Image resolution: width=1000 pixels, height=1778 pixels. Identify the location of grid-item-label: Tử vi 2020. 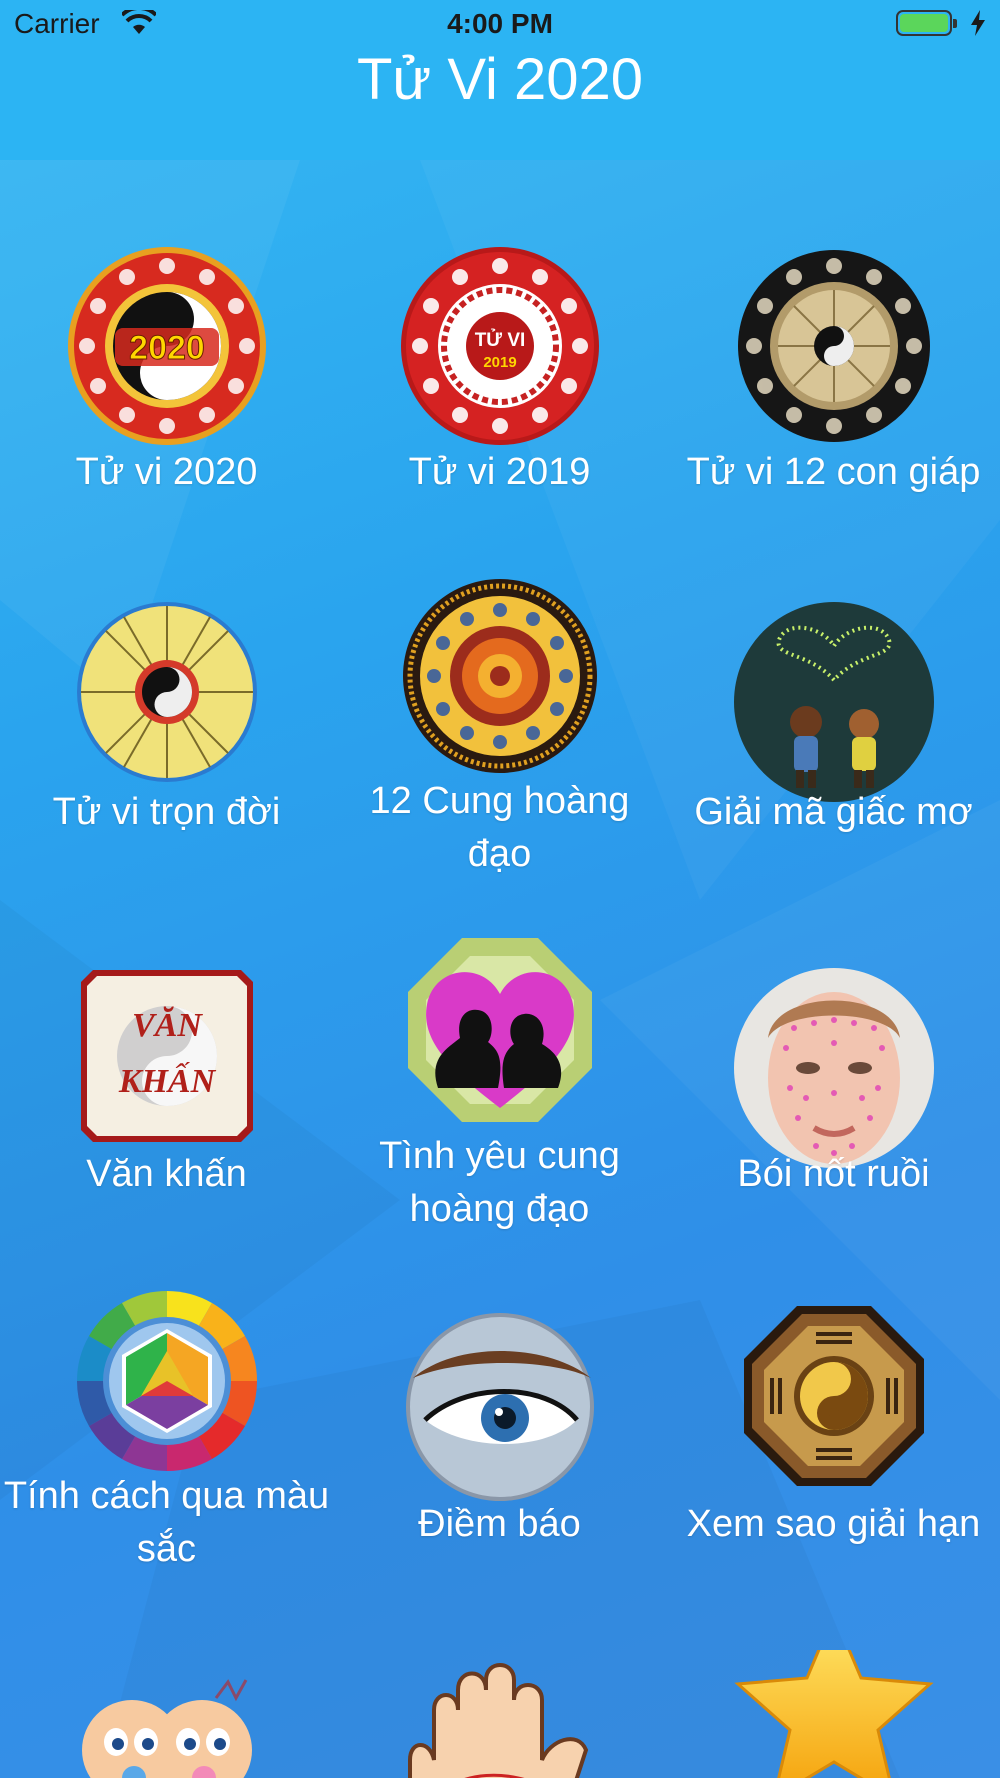
(166, 472).